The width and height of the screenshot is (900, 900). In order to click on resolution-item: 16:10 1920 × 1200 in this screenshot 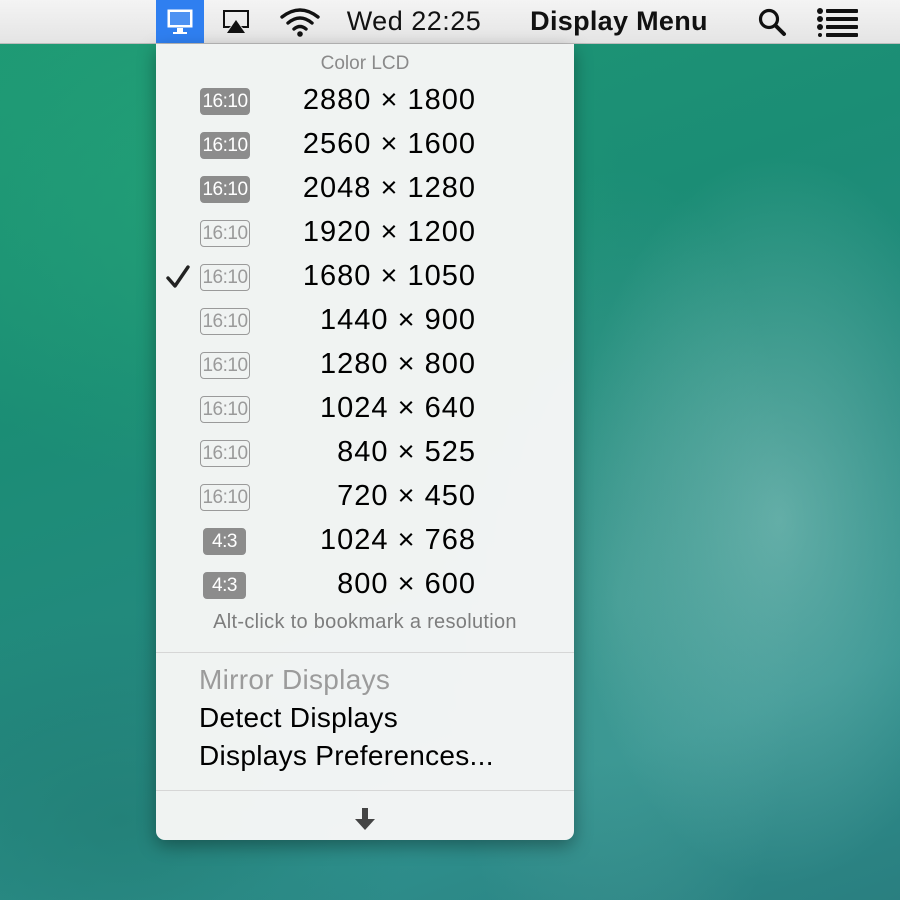, I will do `click(365, 234)`.